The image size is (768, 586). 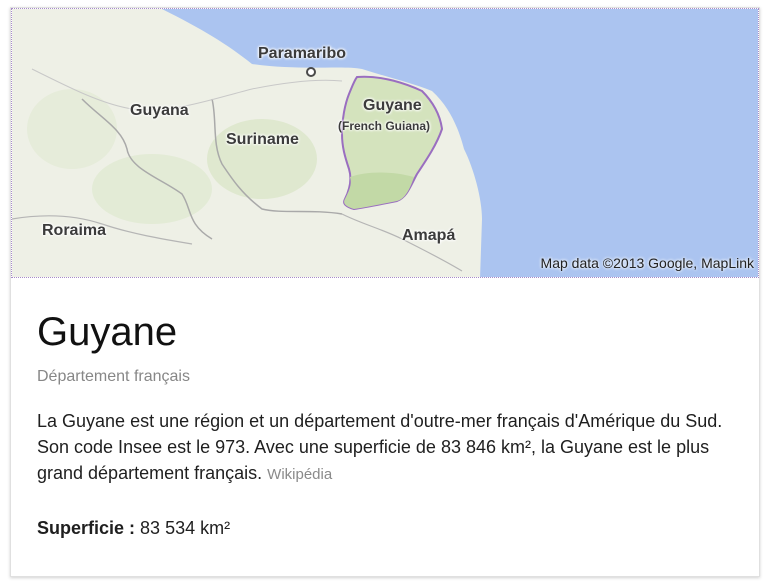 What do you see at coordinates (311, 72) in the screenshot?
I see `paramaribo-city-dot` at bounding box center [311, 72].